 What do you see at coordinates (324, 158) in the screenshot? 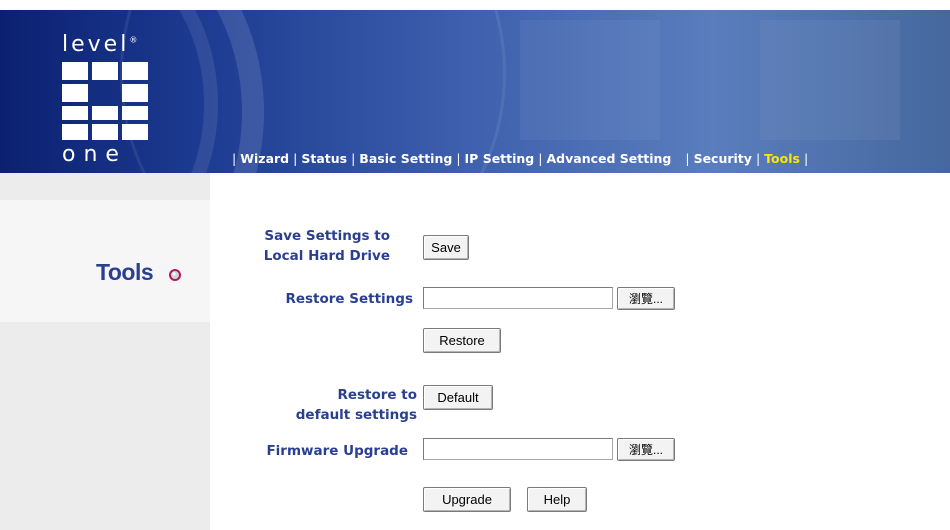
I see `nav-item-status: Status` at bounding box center [324, 158].